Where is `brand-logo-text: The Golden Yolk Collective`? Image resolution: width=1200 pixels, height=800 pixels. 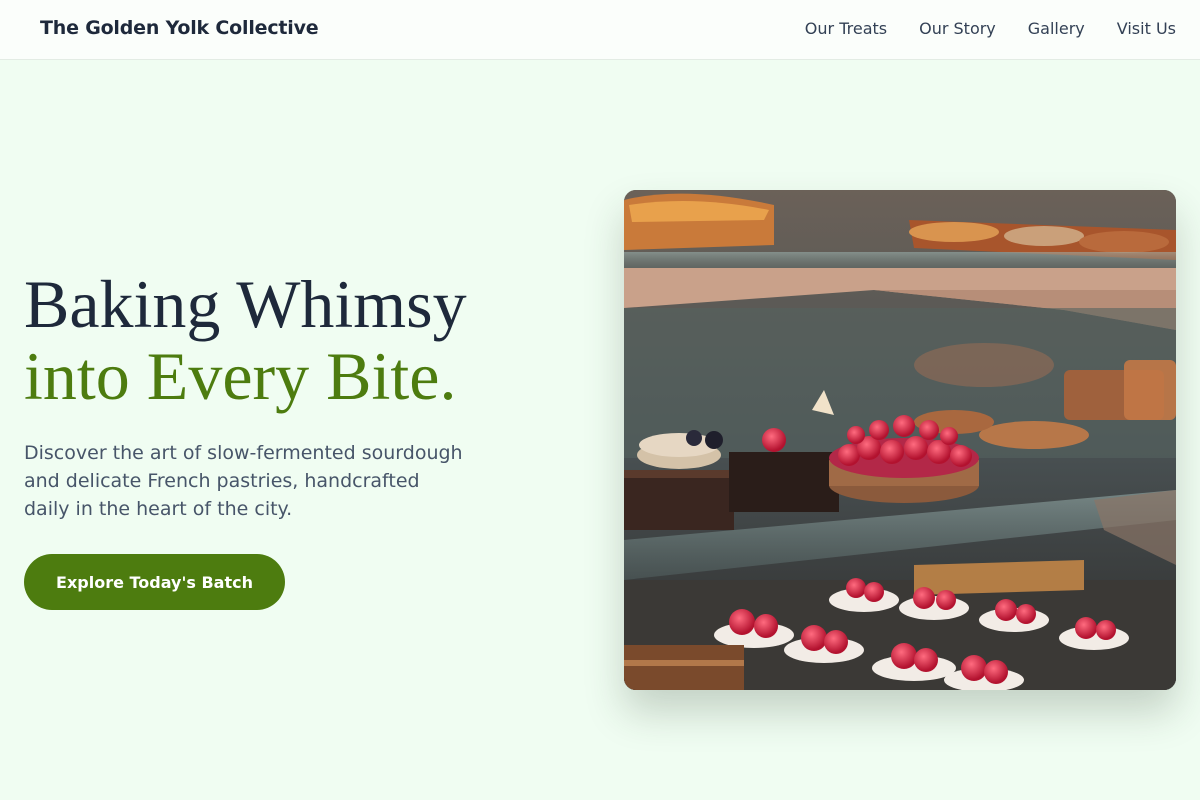
brand-logo-text: The Golden Yolk Collective is located at coordinates (179, 28).